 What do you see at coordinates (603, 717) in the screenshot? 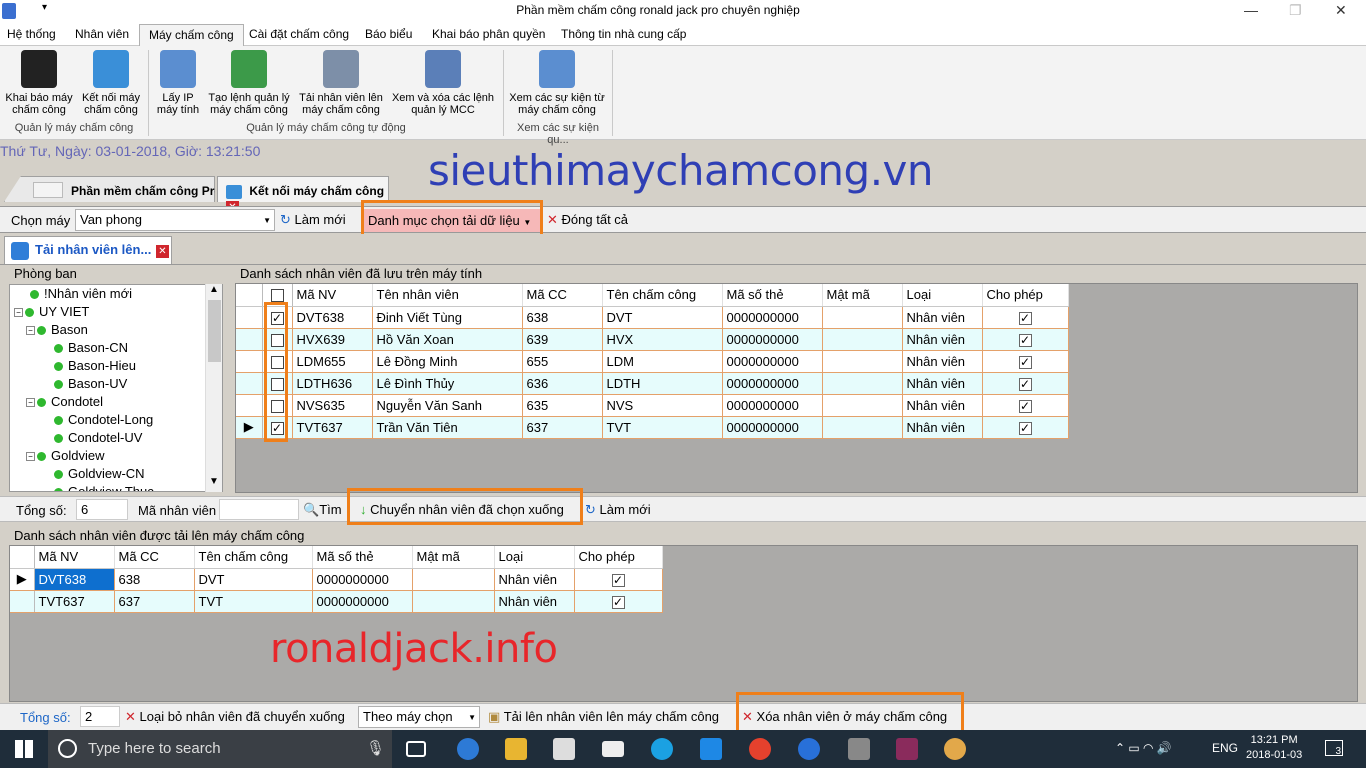
I see `tai-len-button: ▣ Tải lên nhân viên lên máy chấm công` at bounding box center [603, 717].